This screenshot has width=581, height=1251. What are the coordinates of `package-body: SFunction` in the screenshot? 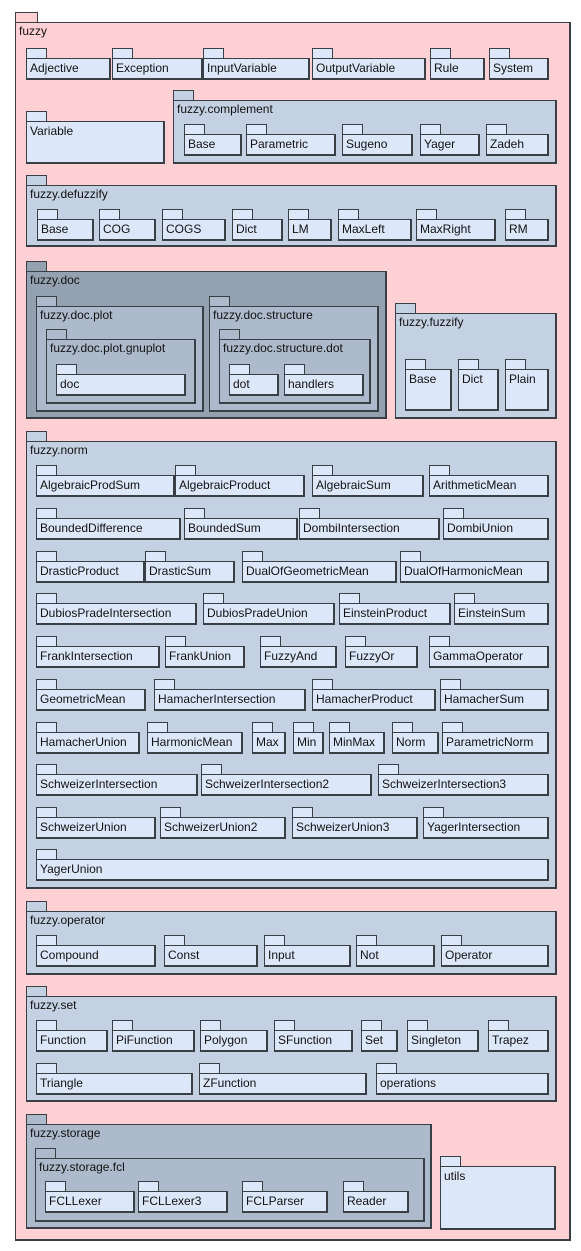 It's located at (313, 1041).